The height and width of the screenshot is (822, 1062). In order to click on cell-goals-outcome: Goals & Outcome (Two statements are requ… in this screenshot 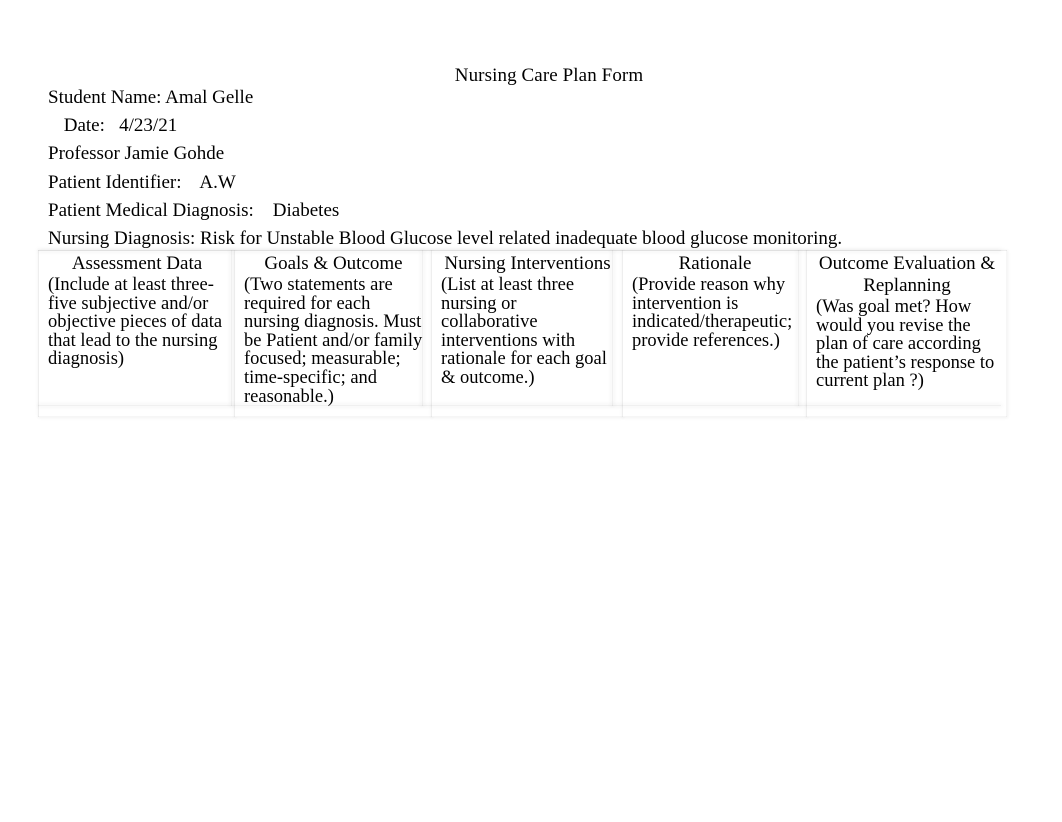, I will do `click(333, 333)`.